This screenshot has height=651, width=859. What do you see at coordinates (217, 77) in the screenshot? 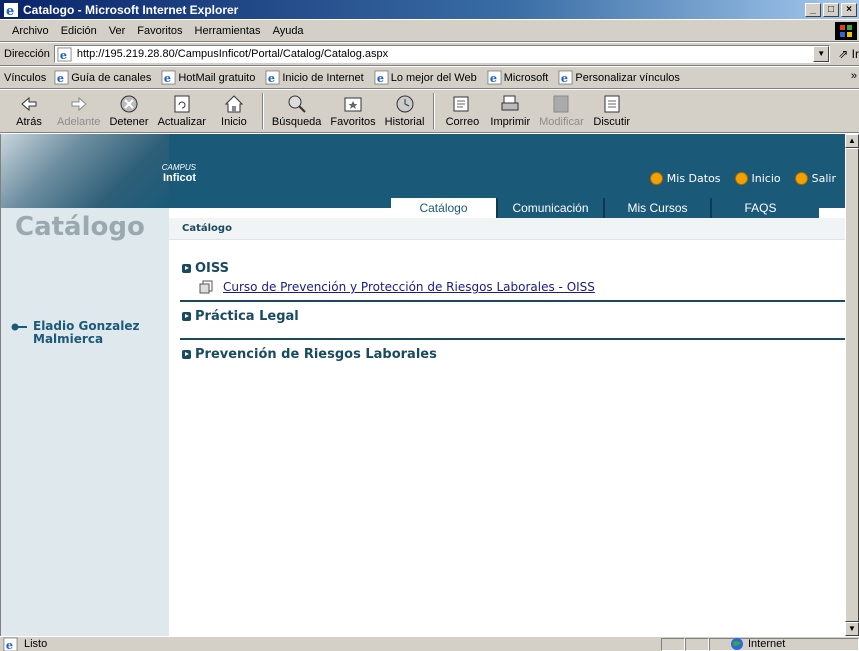
I see `link-label: HotMail gratuito` at bounding box center [217, 77].